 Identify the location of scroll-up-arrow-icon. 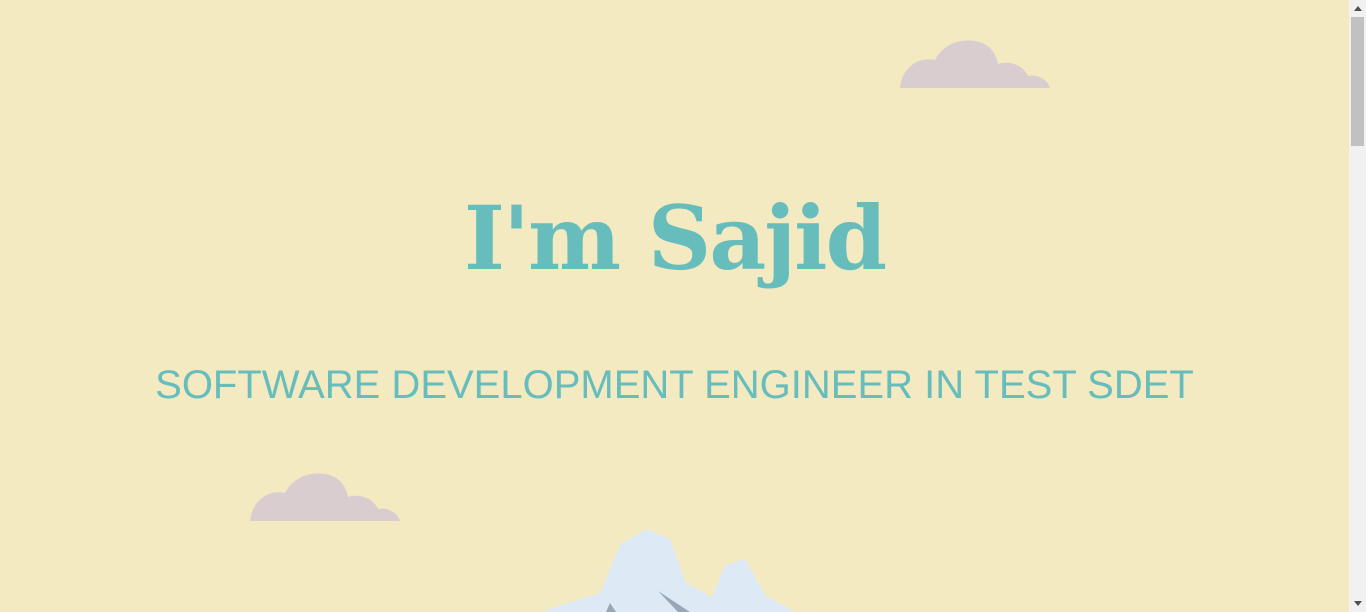
(1357, 8).